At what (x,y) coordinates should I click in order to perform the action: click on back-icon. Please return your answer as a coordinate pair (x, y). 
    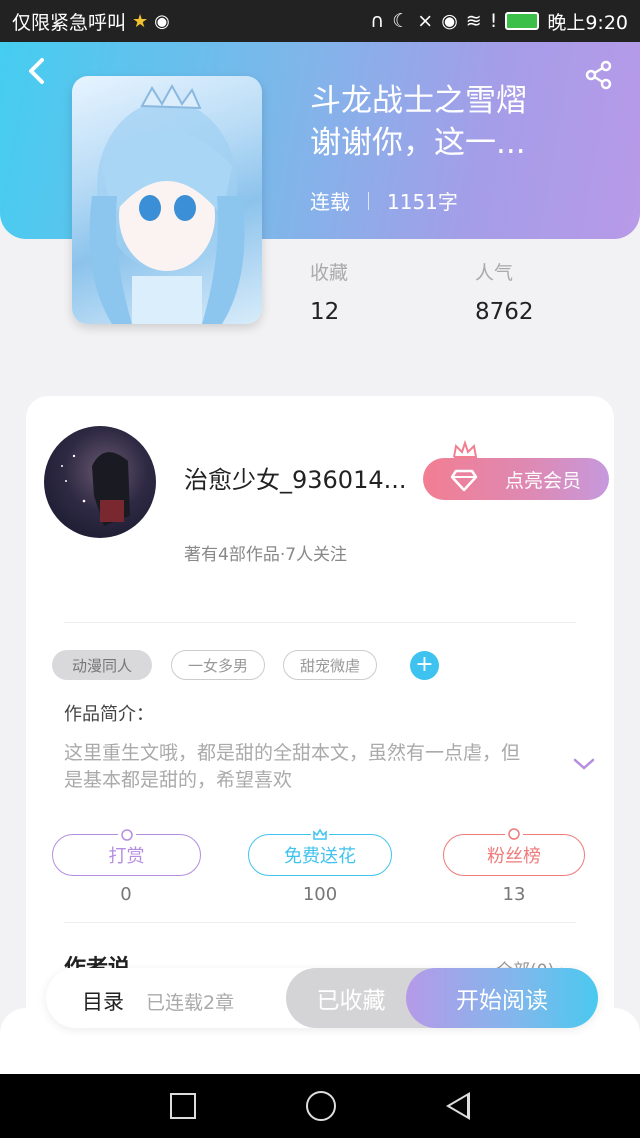
    Looking at the image, I should click on (458, 1106).